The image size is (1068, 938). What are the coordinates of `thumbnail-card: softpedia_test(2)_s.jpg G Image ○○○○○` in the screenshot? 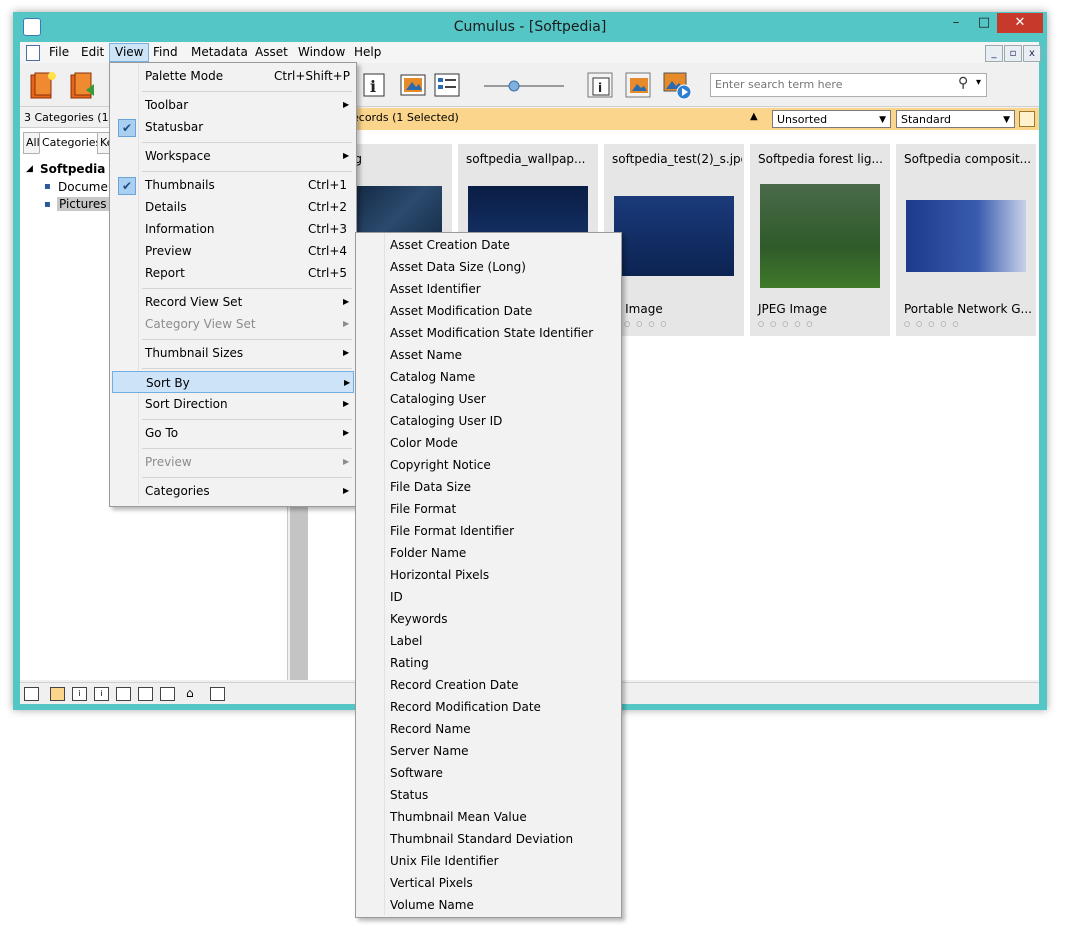 It's located at (674, 240).